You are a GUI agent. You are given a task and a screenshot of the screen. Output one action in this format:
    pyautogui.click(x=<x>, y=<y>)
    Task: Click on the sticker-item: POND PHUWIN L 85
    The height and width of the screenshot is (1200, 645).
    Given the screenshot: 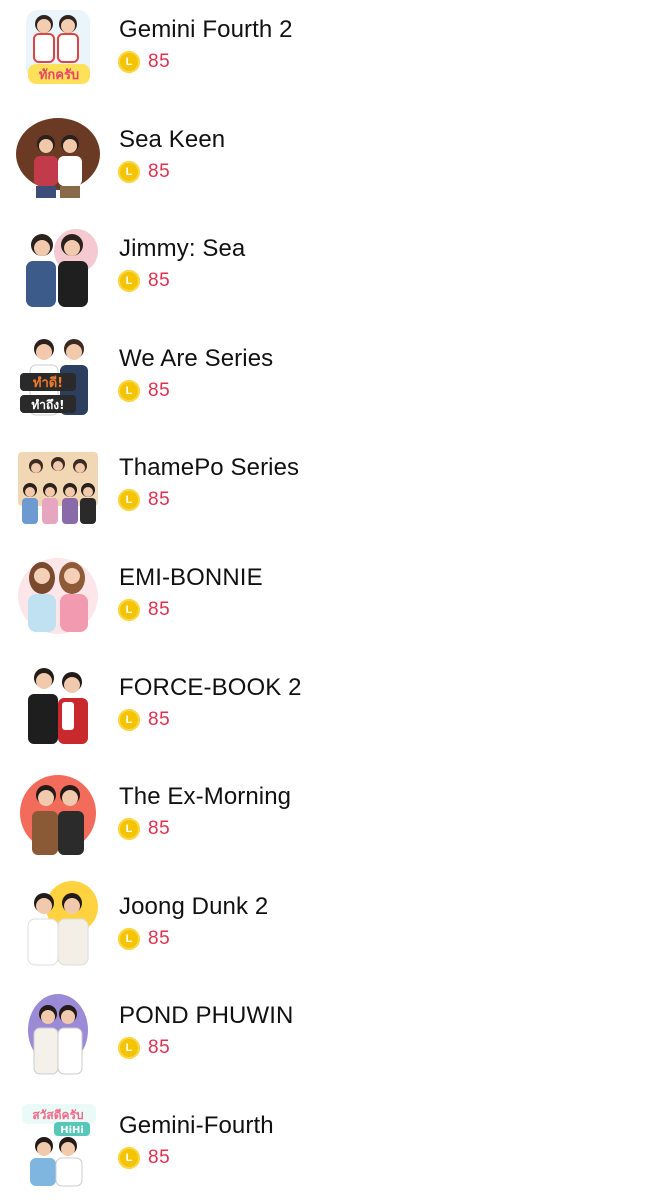 What is the action you would take?
    pyautogui.click(x=322, y=1036)
    